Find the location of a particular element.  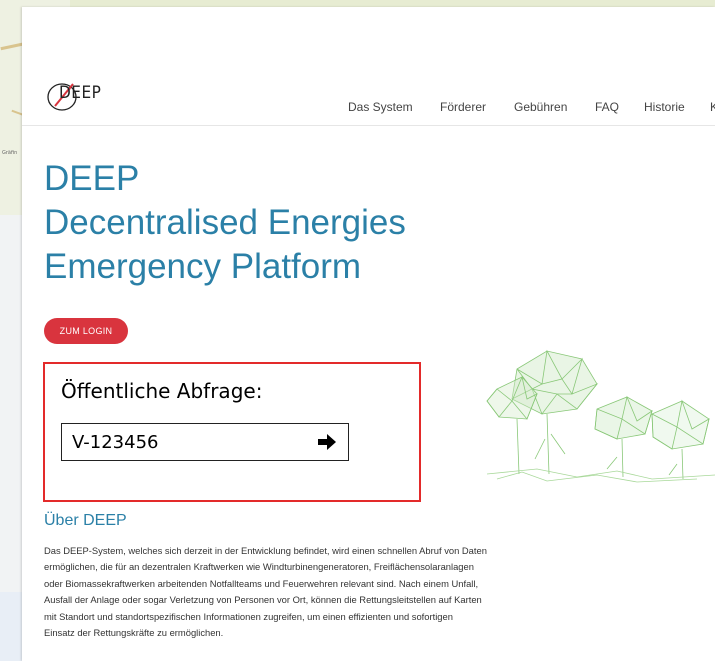

title-line-1: DEEP is located at coordinates (92, 178).